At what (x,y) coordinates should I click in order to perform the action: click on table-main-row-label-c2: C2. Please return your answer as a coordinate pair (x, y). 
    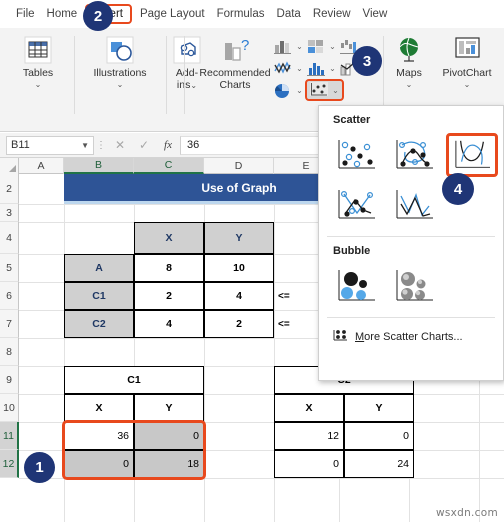
    Looking at the image, I should click on (99, 324).